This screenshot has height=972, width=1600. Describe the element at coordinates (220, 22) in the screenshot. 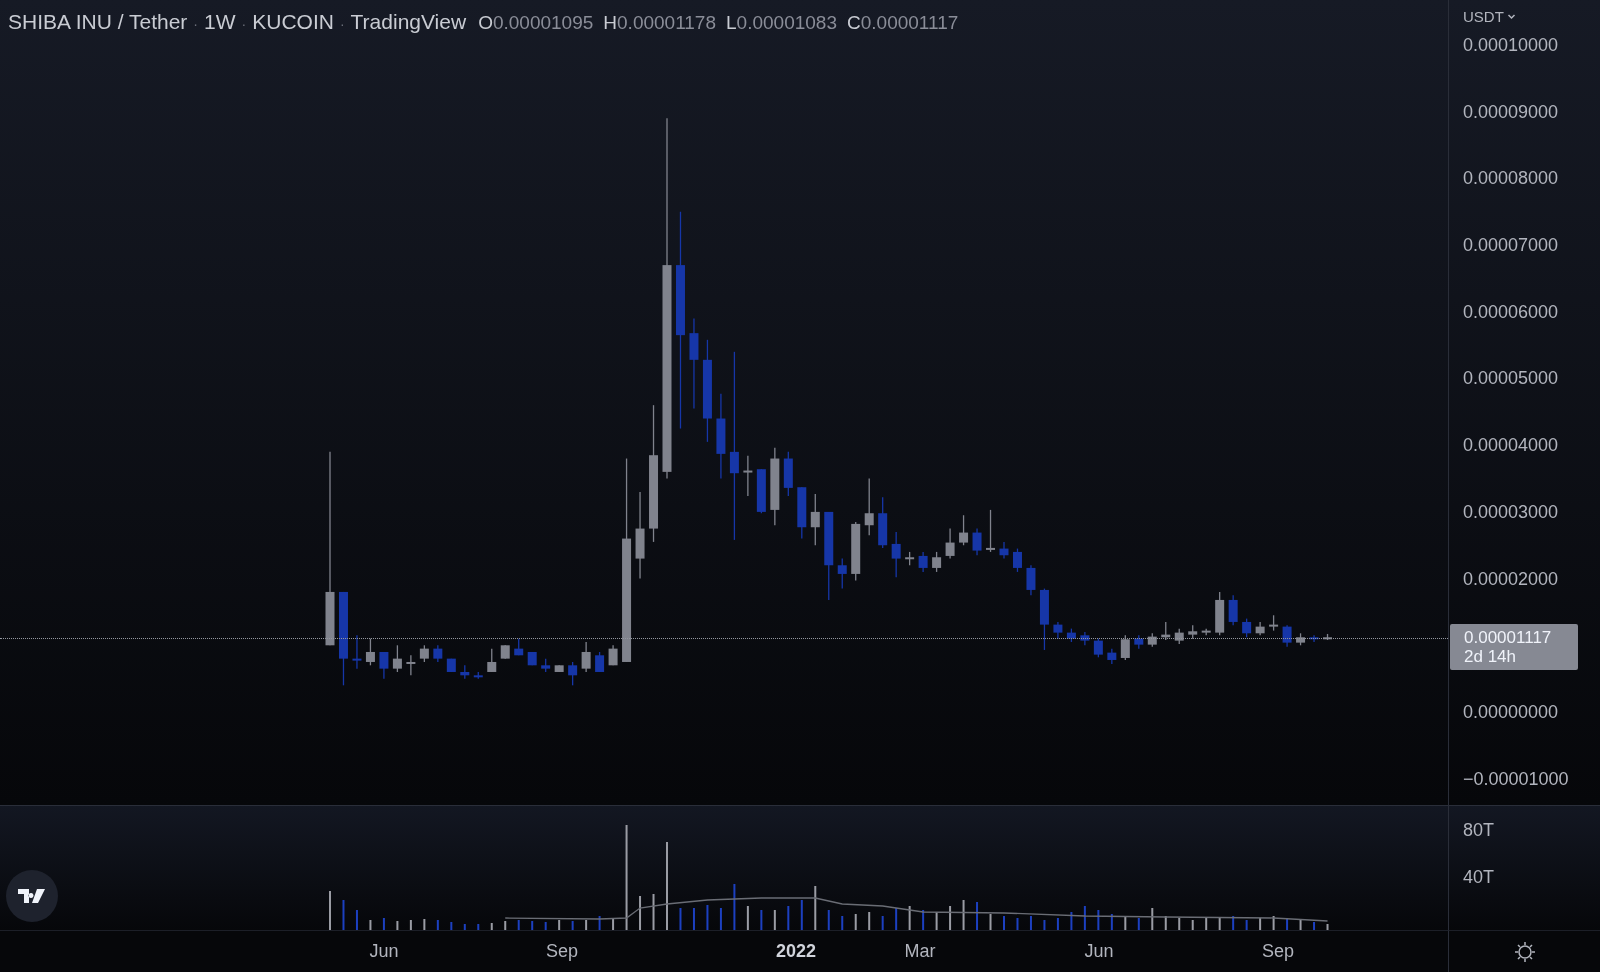

I see `interval-label: 1W` at that location.